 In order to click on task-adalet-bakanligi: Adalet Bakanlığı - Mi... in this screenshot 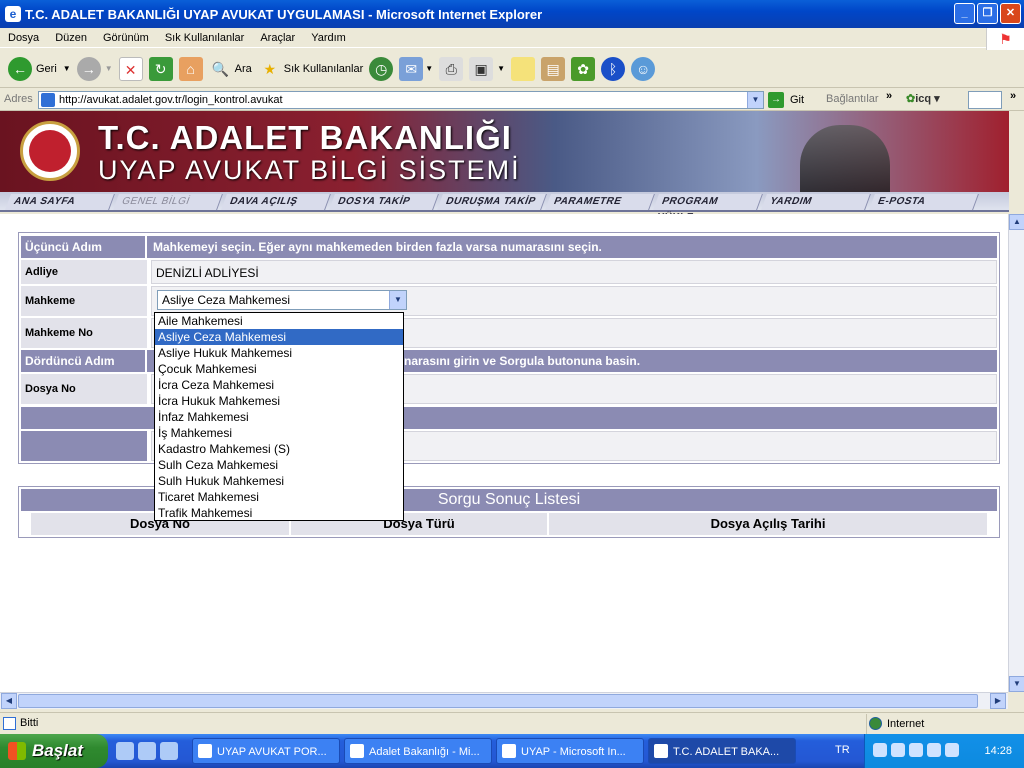, I will do `click(418, 751)`.